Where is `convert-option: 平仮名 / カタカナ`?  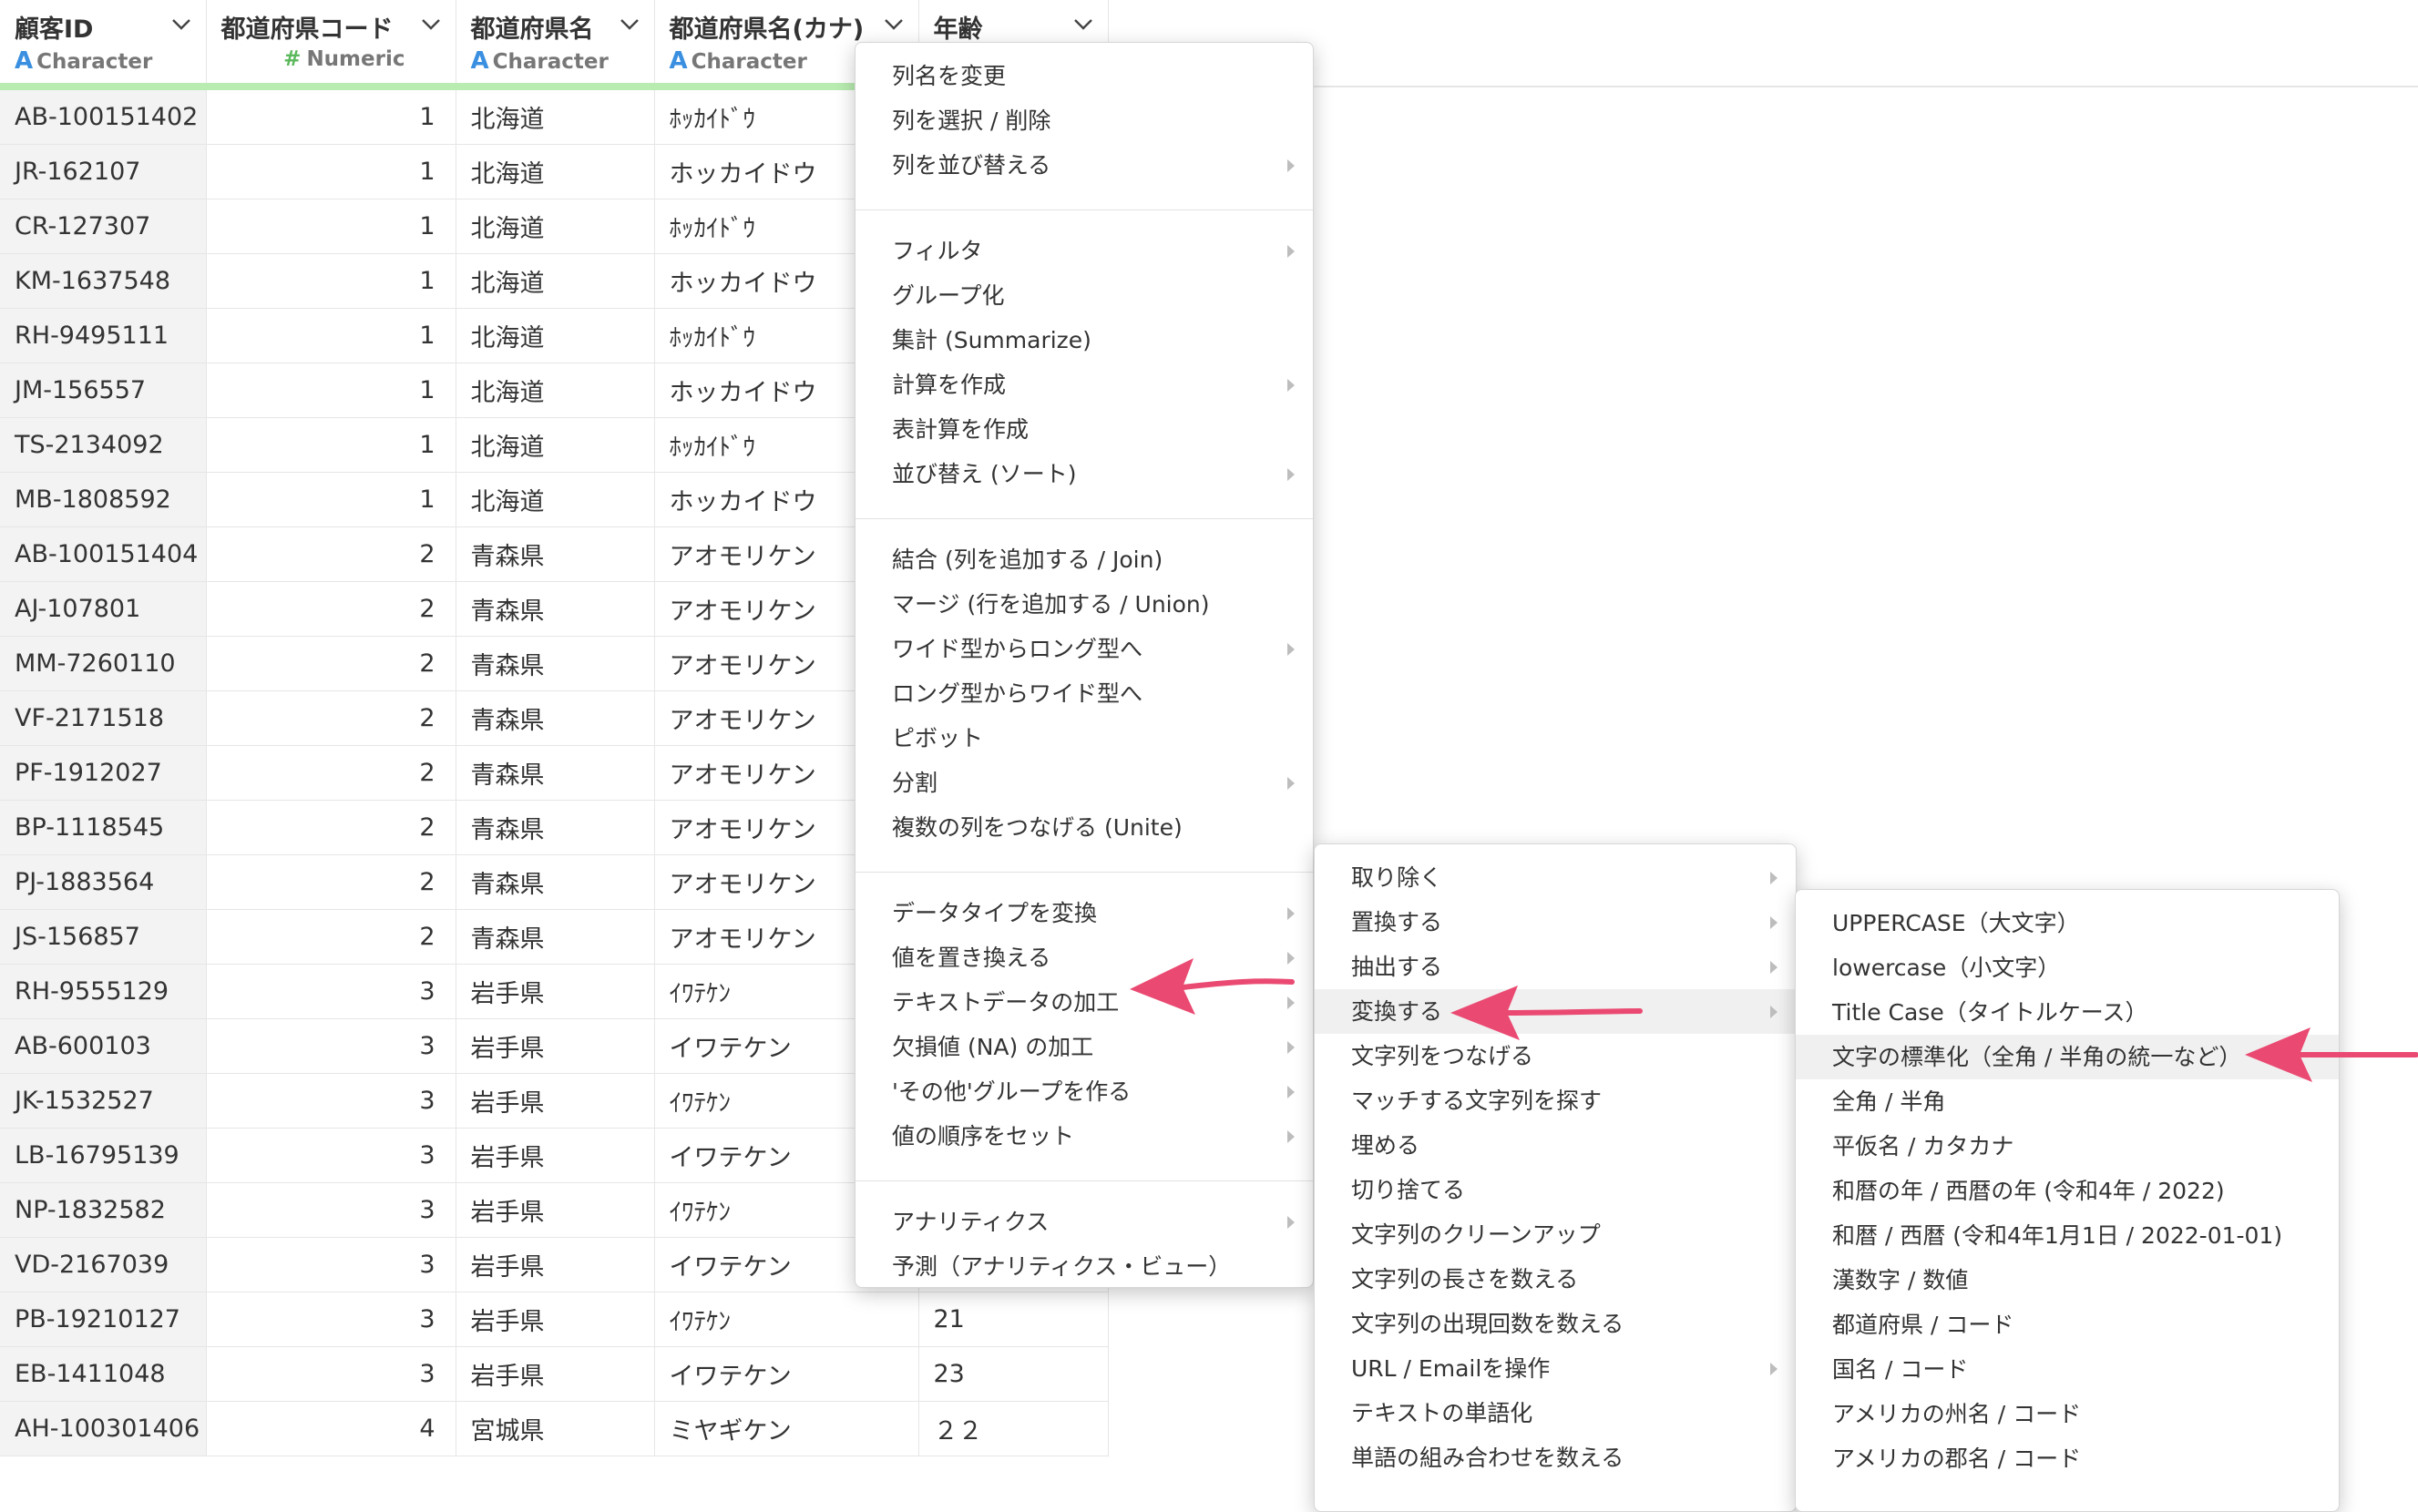 convert-option: 平仮名 / カタカナ is located at coordinates (2067, 1146).